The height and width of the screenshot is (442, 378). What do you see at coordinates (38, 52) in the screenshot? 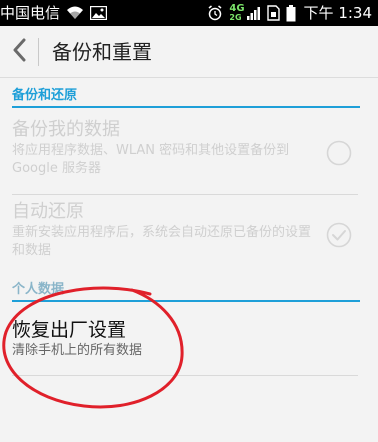
I see `header-divider` at bounding box center [38, 52].